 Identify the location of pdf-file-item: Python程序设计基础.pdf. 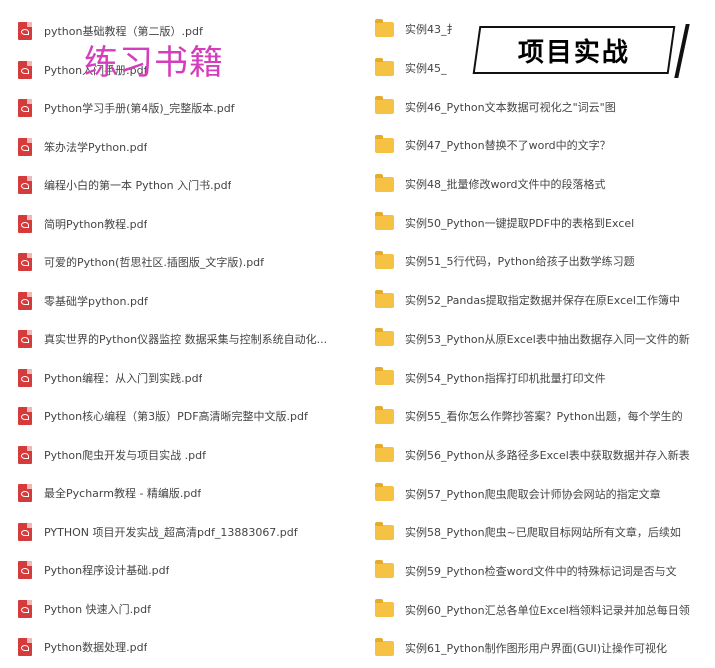
(175, 570).